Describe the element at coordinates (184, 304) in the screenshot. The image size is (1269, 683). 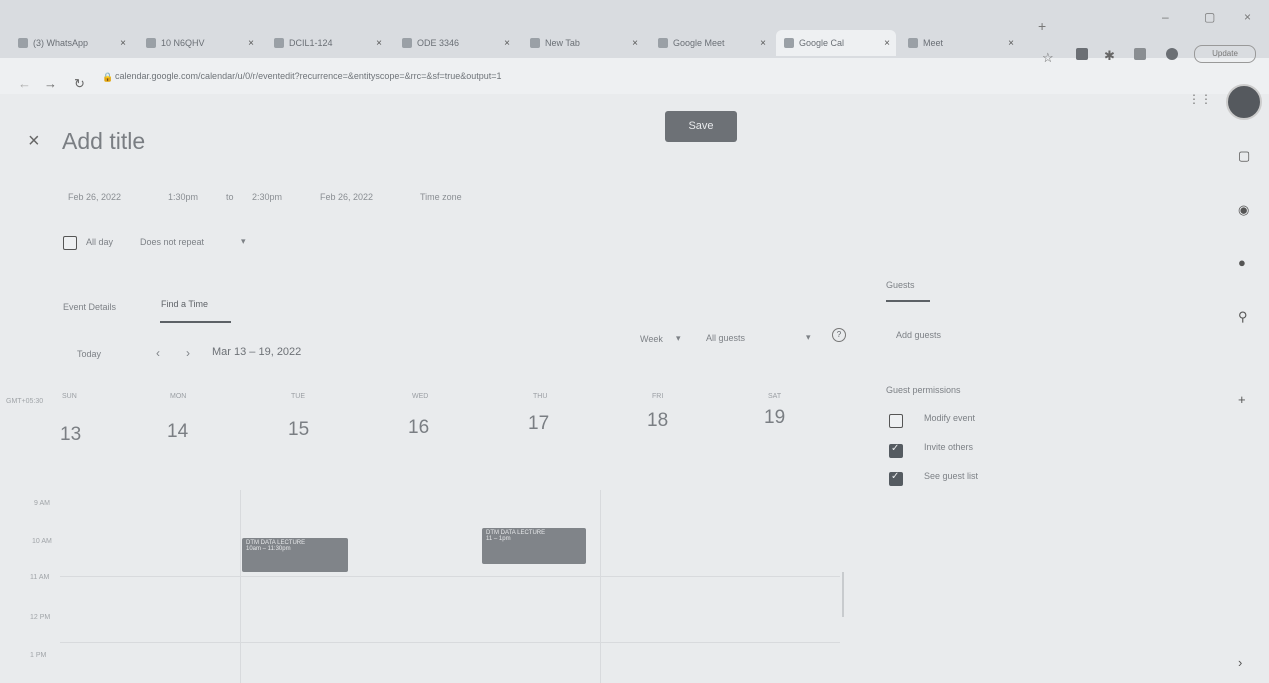
I see `tab-find-a-time: Find a Time` at that location.